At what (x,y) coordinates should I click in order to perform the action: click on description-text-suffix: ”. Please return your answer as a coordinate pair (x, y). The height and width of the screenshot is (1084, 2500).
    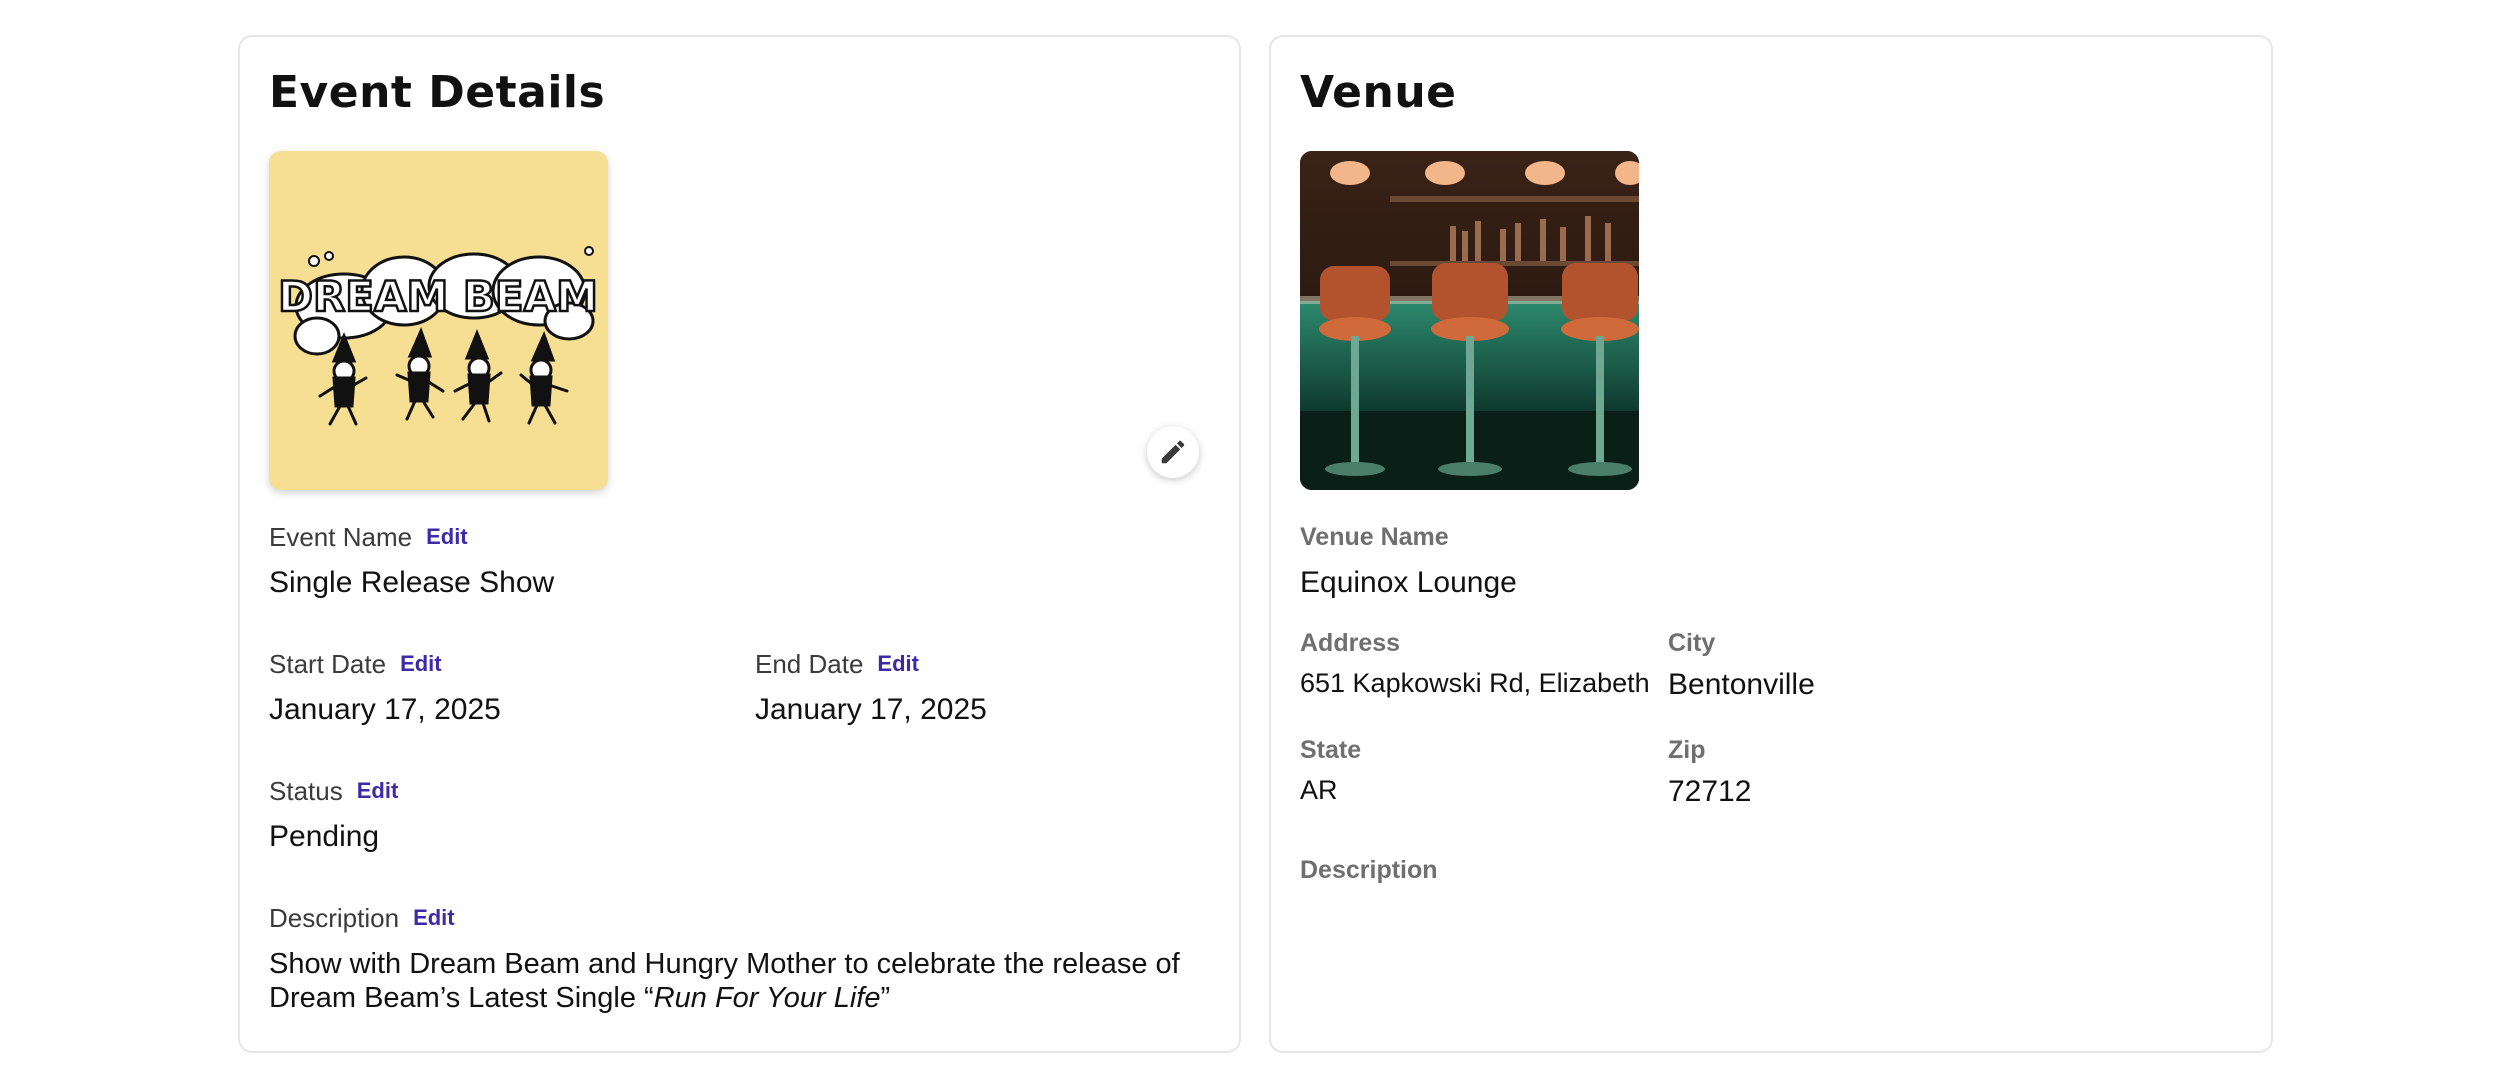
    Looking at the image, I should click on (885, 998).